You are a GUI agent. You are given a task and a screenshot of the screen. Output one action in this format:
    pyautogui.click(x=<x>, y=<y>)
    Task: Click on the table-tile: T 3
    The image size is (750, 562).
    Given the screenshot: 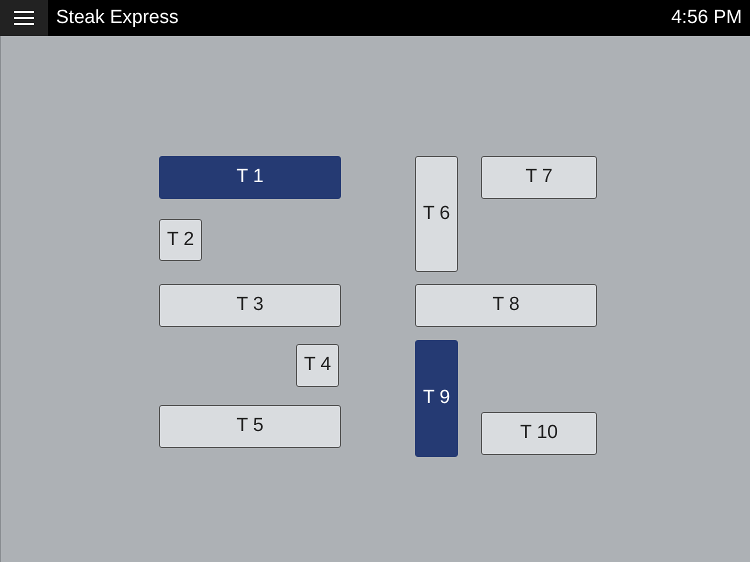 What is the action you would take?
    pyautogui.click(x=250, y=305)
    